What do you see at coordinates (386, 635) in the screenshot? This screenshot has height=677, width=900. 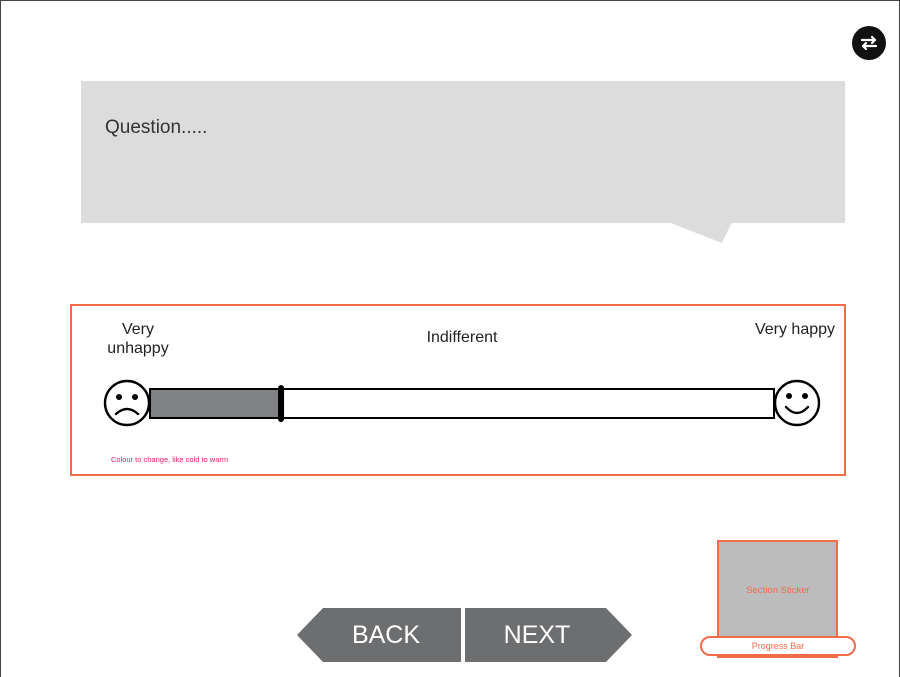 I see `back-button: BACK` at bounding box center [386, 635].